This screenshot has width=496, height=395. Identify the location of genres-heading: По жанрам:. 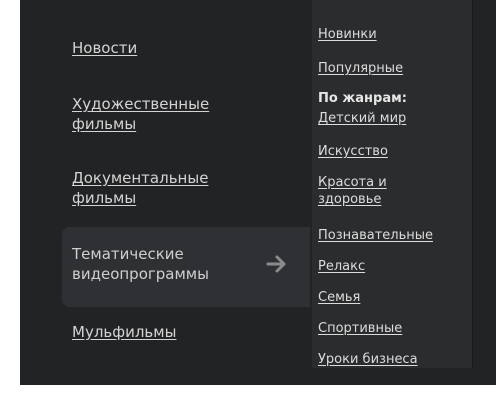
(362, 98).